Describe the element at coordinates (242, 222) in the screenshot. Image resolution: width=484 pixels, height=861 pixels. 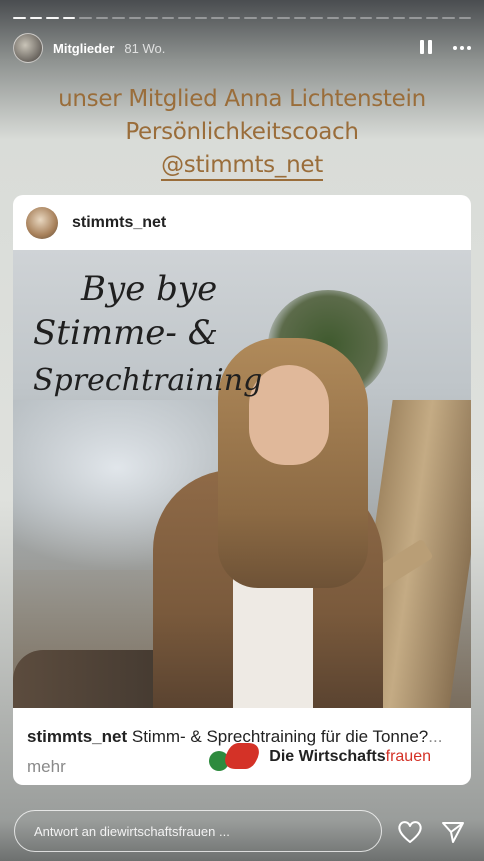
I see `post-header: stimmts_net` at that location.